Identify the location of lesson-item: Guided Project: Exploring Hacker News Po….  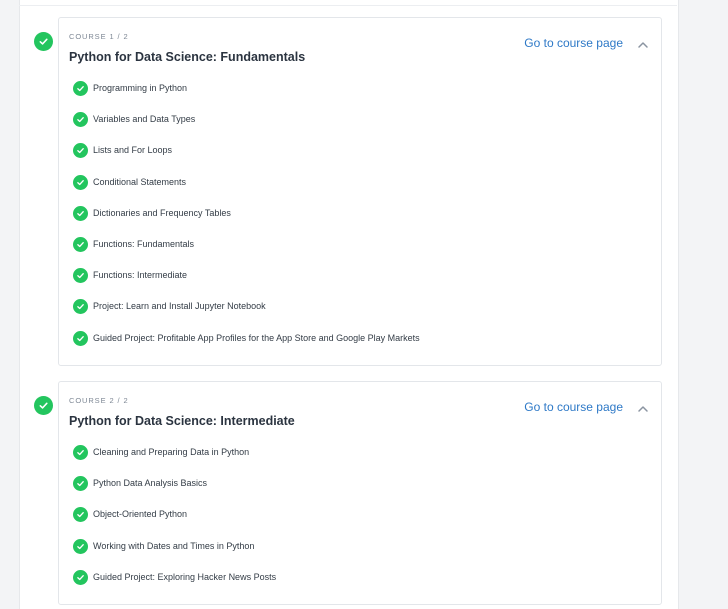
(174, 585).